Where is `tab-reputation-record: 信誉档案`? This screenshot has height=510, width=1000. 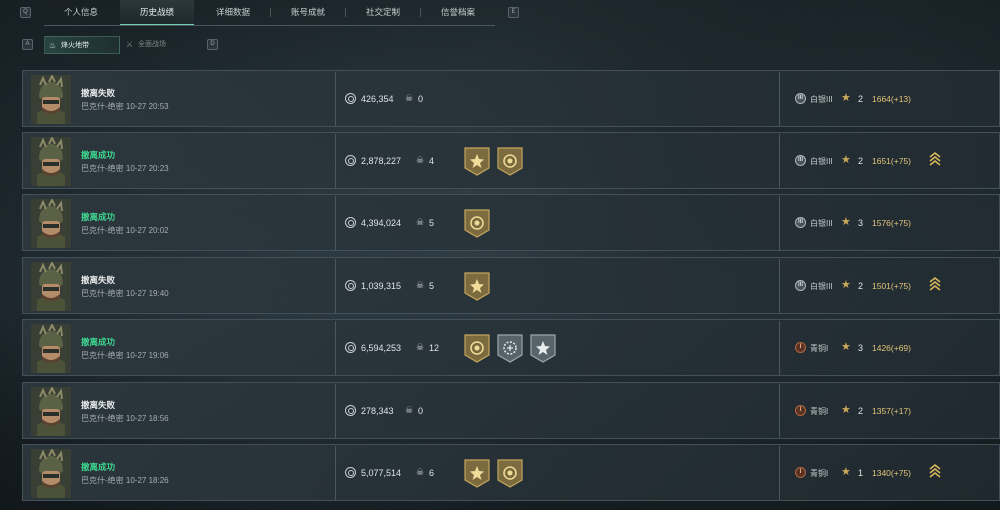
tab-reputation-record: 信誉档案 is located at coordinates (458, 12).